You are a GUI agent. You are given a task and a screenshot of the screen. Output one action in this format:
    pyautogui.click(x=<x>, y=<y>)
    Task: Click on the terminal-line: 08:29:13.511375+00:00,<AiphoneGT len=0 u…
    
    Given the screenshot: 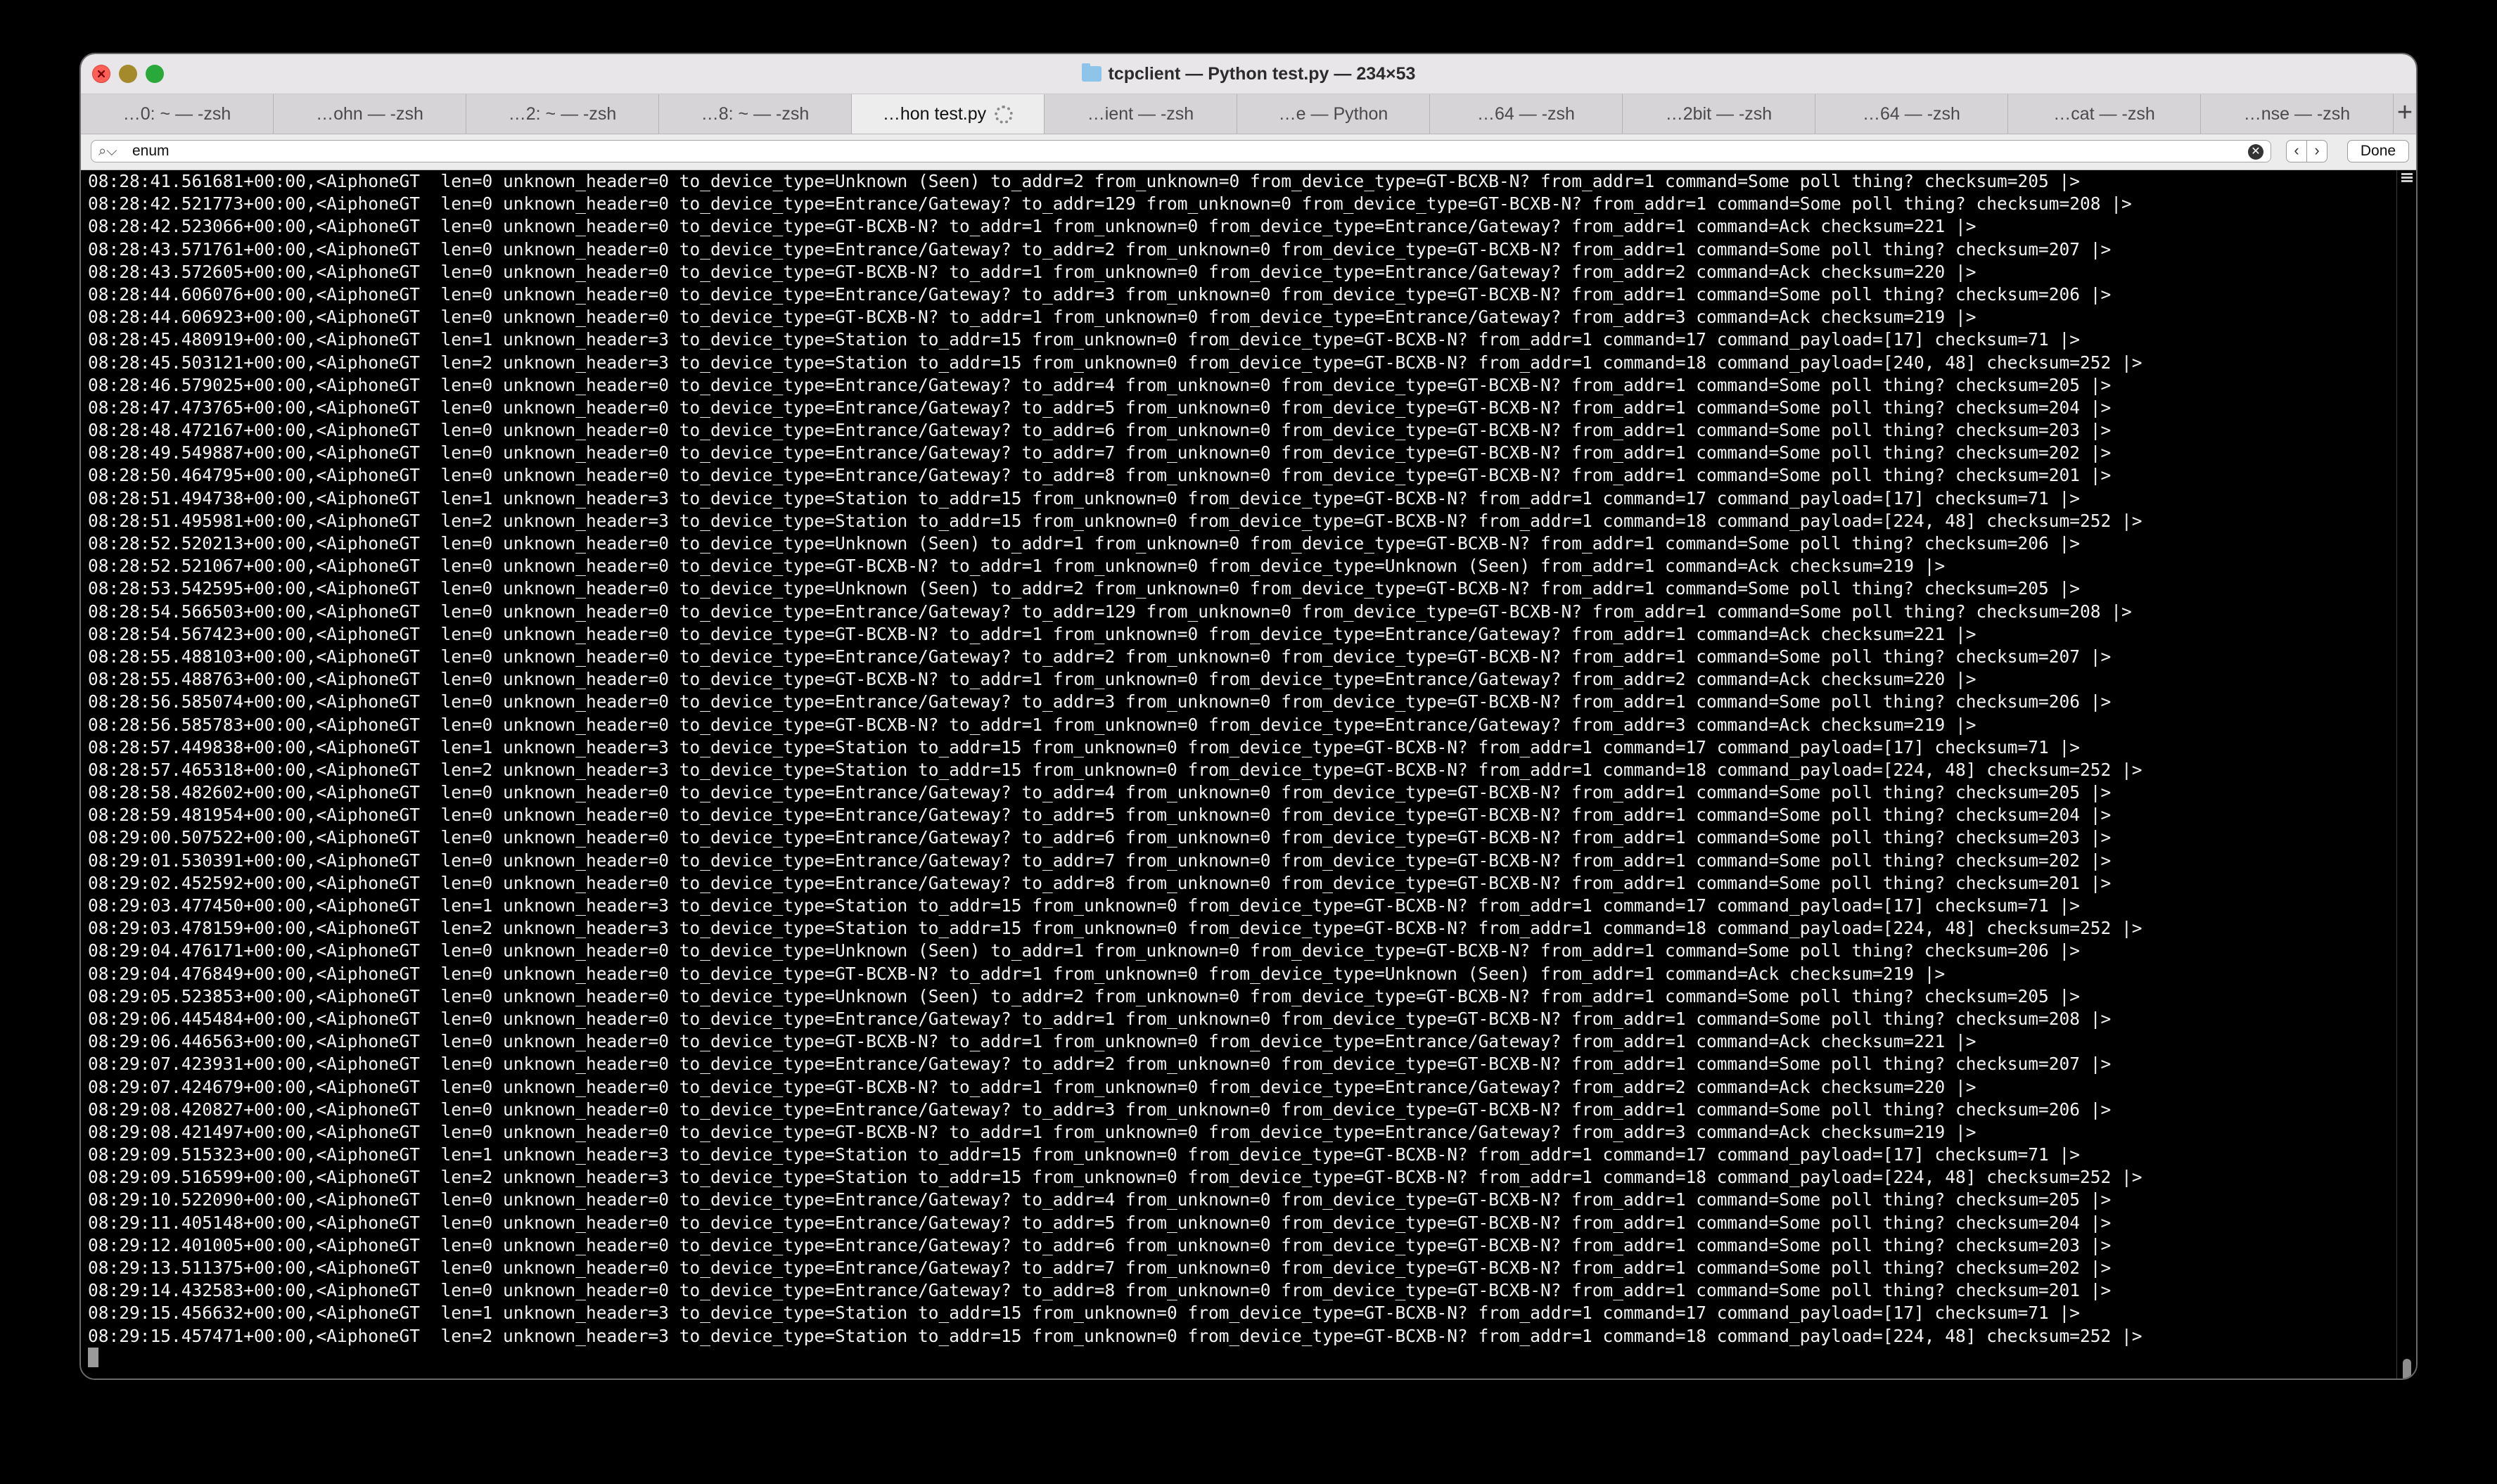 What is the action you would take?
    pyautogui.click(x=1100, y=1268)
    